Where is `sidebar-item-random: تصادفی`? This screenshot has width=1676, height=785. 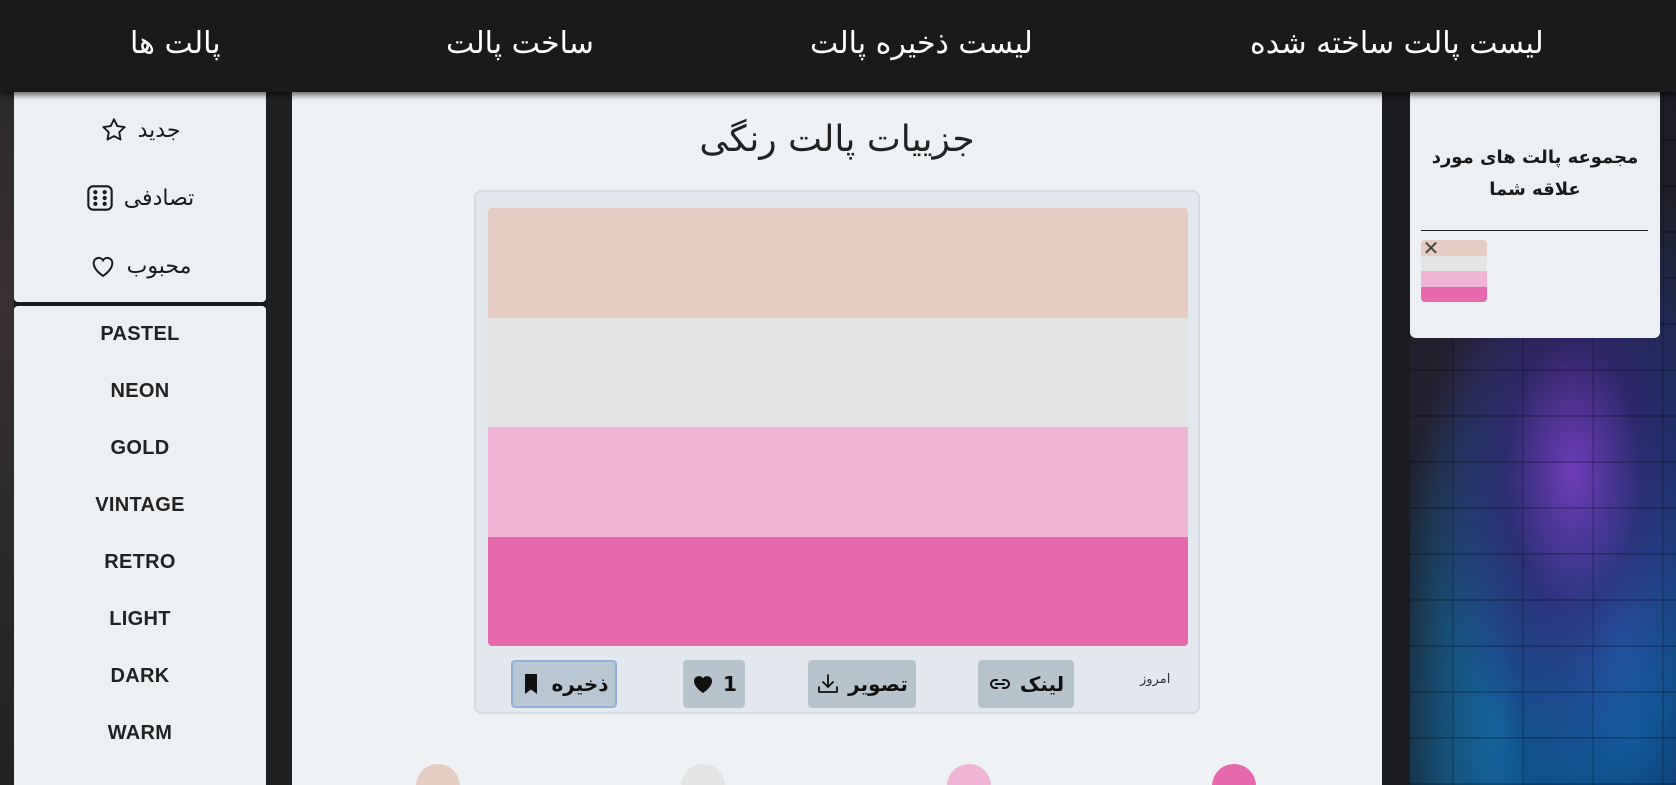 sidebar-item-random: تصادفی is located at coordinates (140, 198).